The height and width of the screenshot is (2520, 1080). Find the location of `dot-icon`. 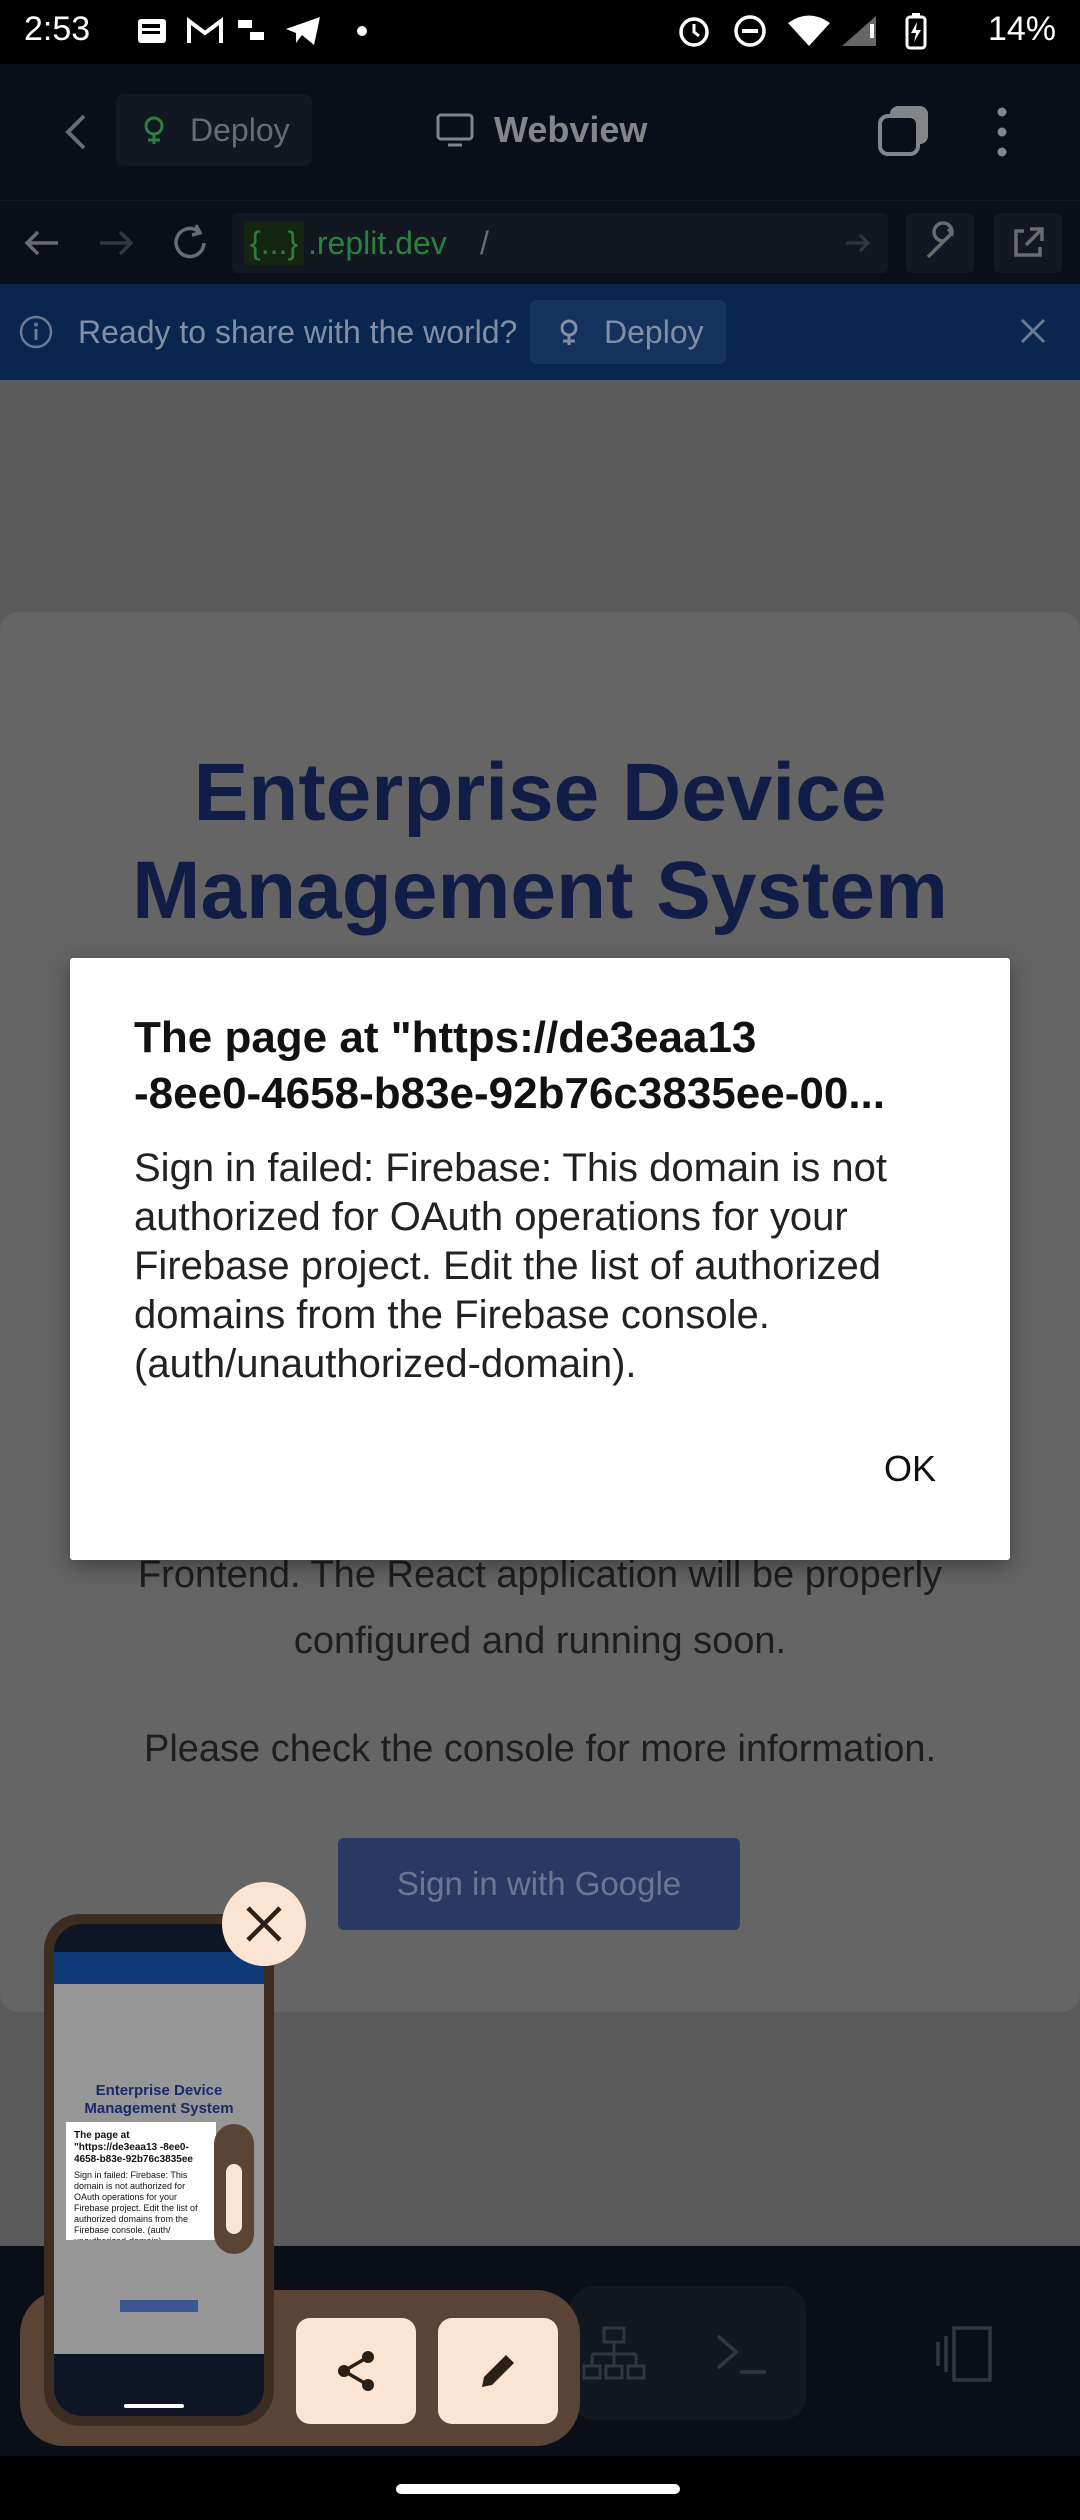

dot-icon is located at coordinates (362, 31).